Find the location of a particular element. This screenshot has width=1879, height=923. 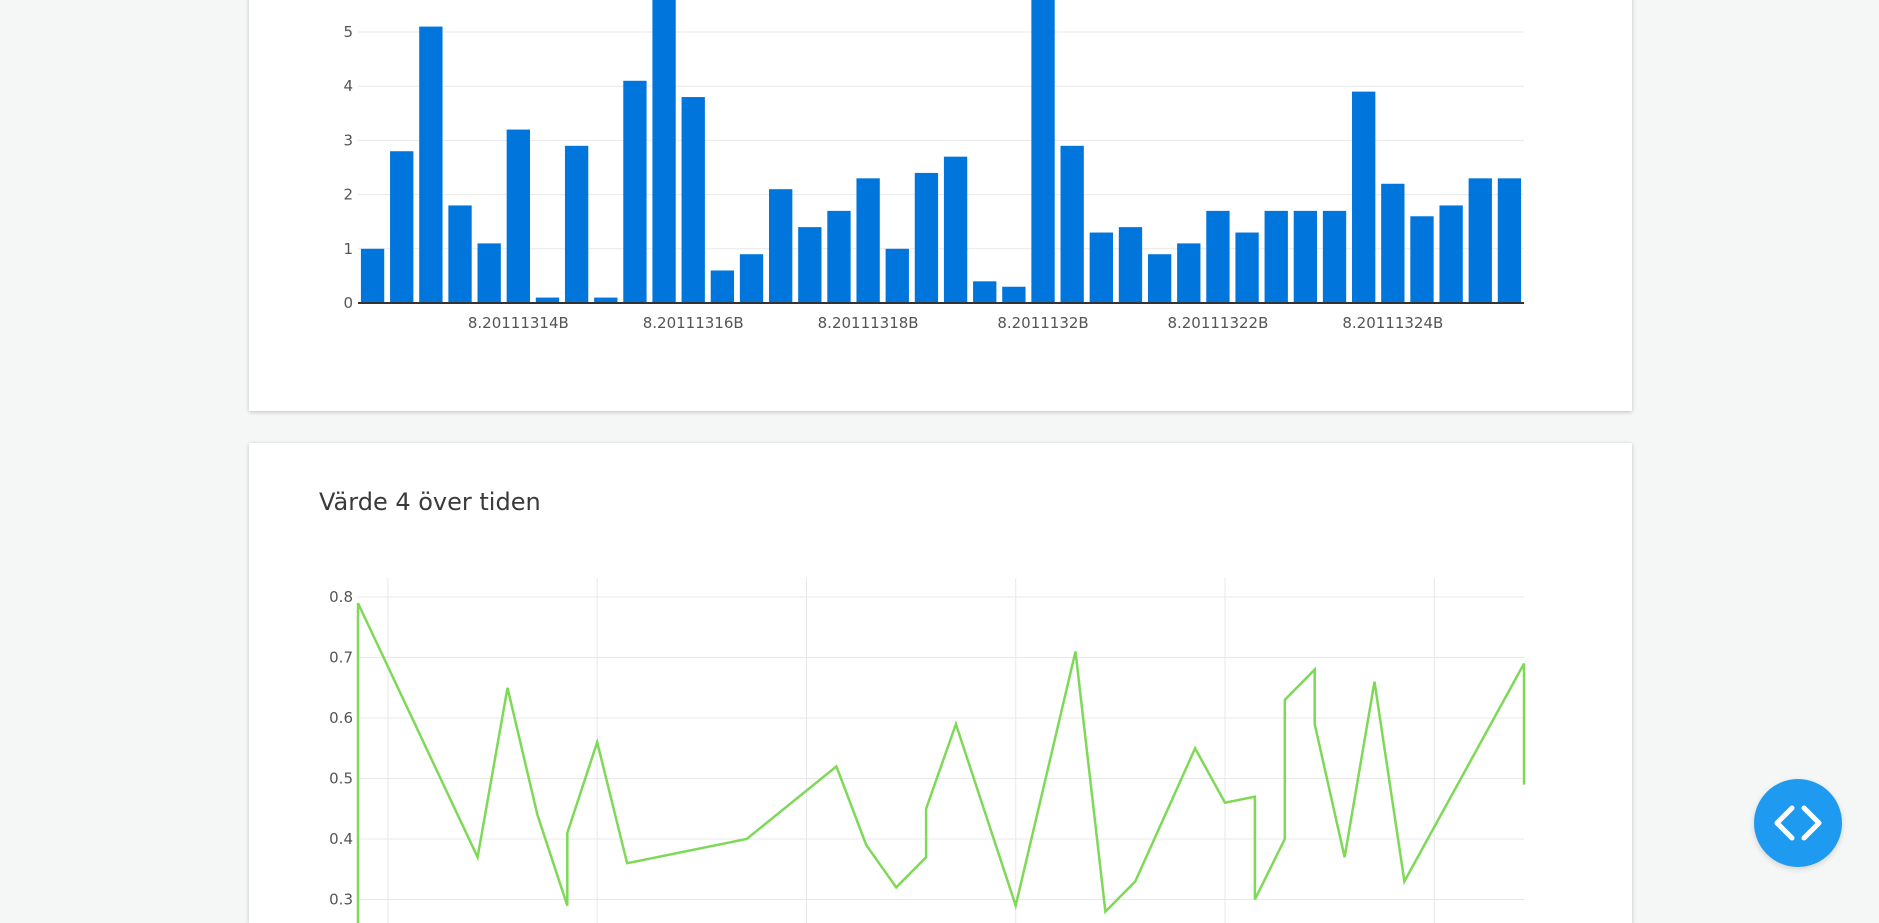

x-tick-label: 8.20111322B is located at coordinates (1217, 323).